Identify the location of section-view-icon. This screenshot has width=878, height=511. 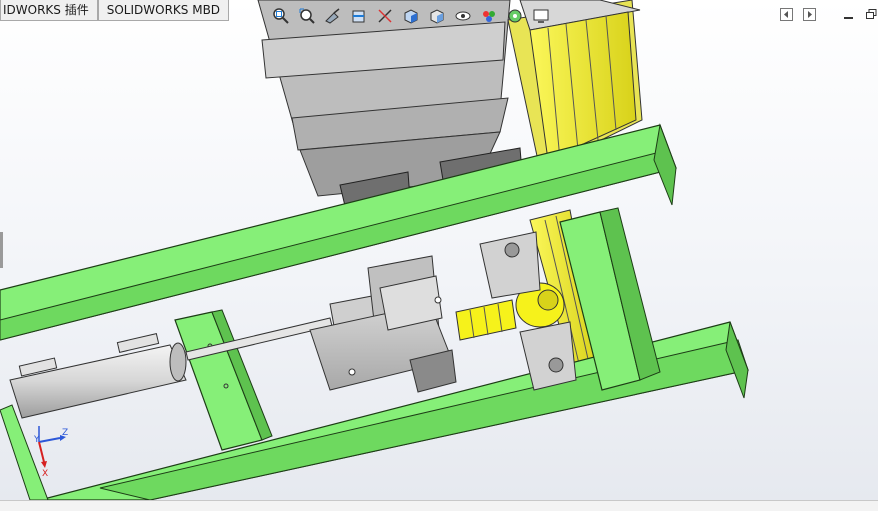
(359, 16).